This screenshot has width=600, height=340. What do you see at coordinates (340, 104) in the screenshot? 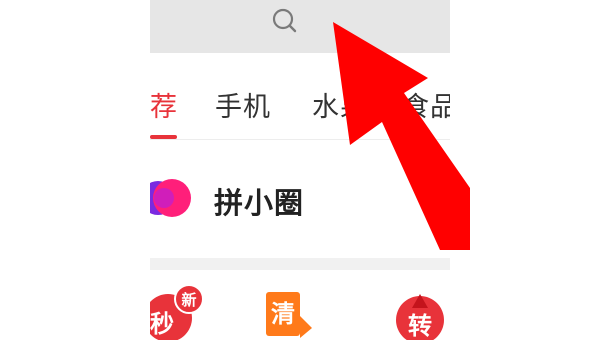
I see `tab-fruit: 水果` at bounding box center [340, 104].